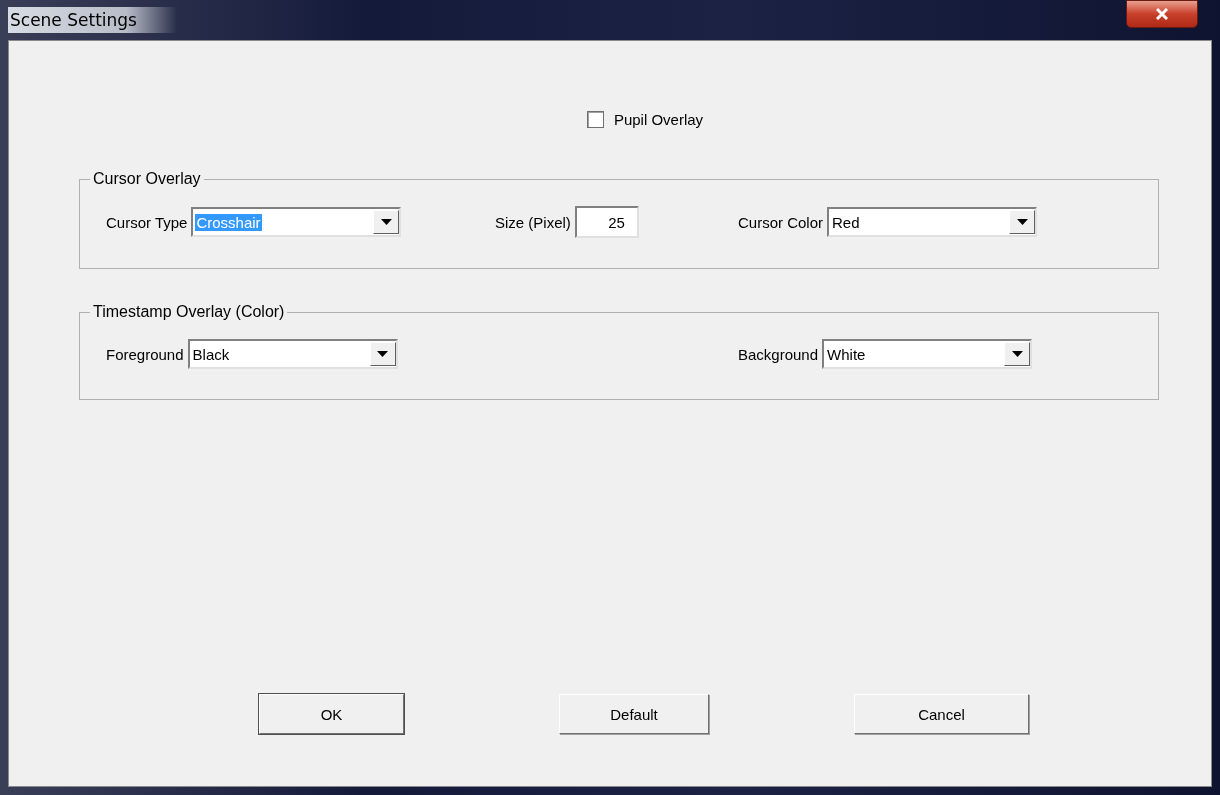  I want to click on close-icon, so click(1162, 14).